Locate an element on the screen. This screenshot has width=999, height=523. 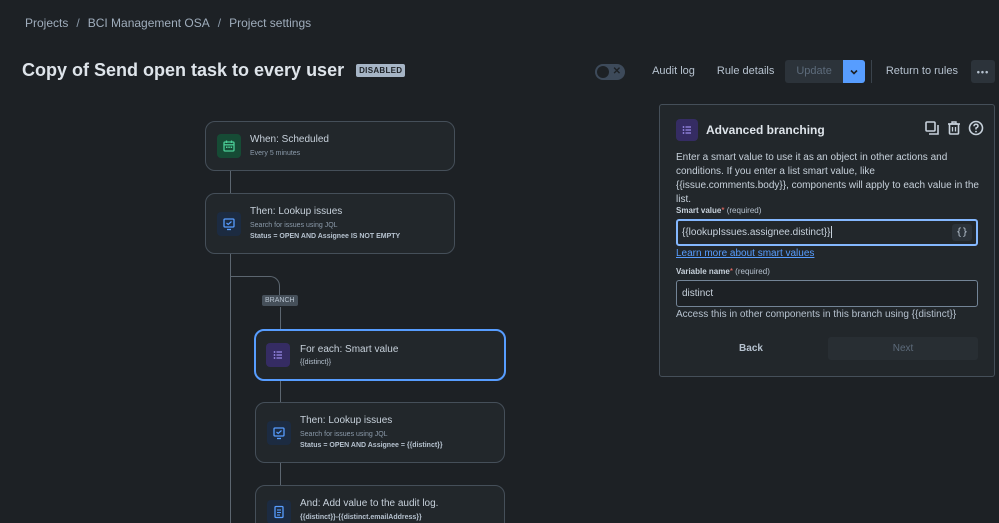
breadcrumb-projects: Projects is located at coordinates (46, 23).